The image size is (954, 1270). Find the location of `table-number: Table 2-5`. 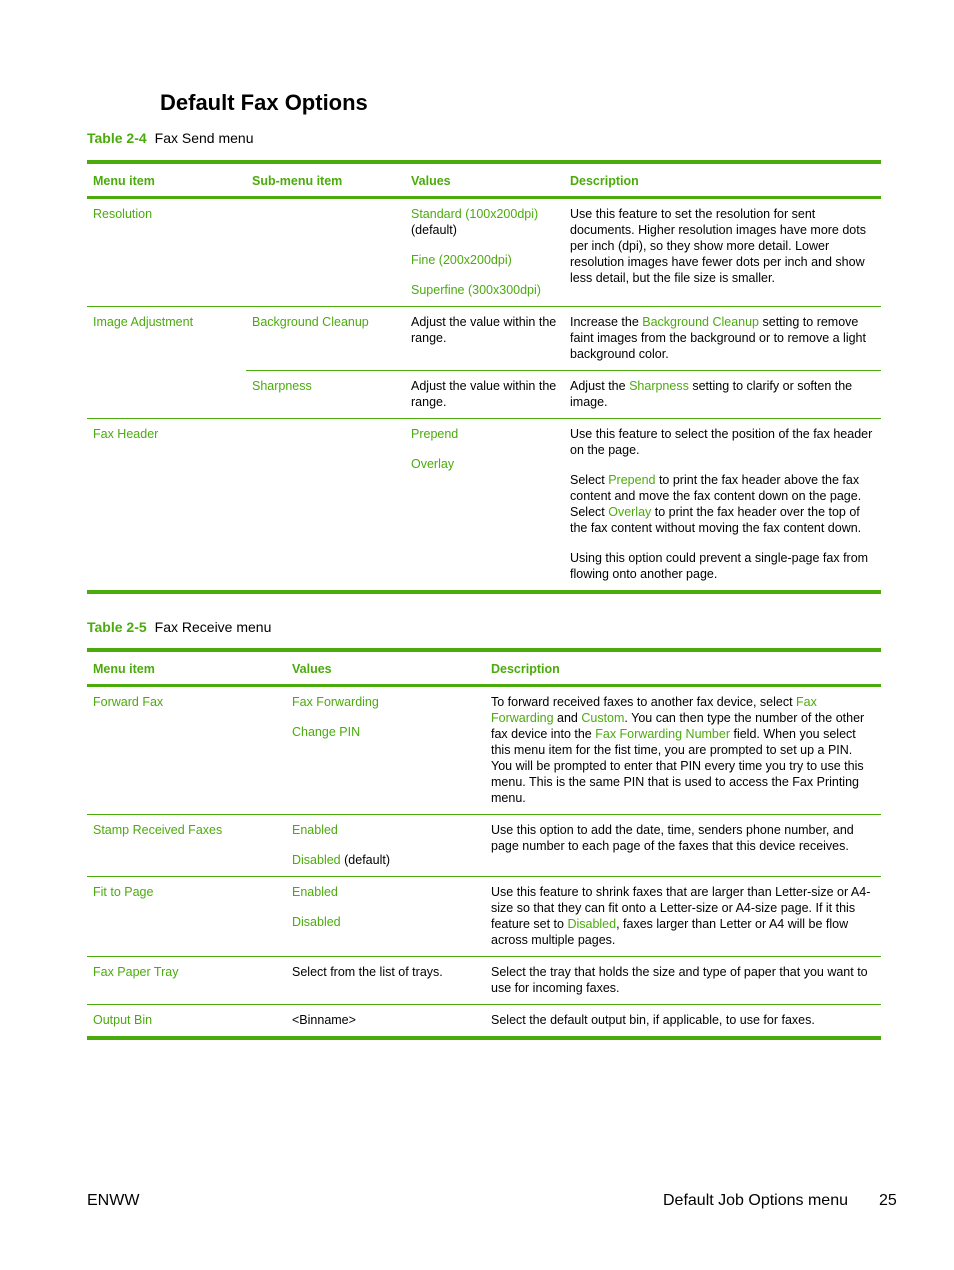

table-number: Table 2-5 is located at coordinates (117, 627).